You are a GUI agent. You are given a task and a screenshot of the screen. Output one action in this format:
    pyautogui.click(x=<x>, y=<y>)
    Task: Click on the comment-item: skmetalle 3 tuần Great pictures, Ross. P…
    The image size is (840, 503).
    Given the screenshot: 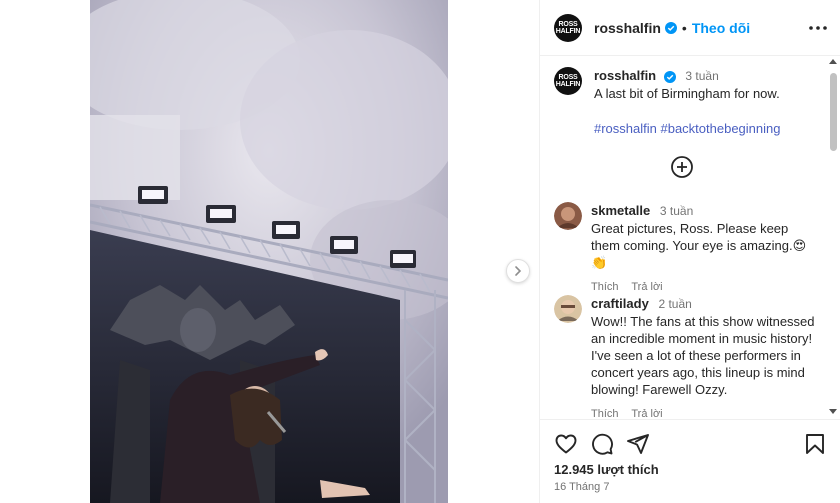 What is the action you would take?
    pyautogui.click(x=685, y=249)
    